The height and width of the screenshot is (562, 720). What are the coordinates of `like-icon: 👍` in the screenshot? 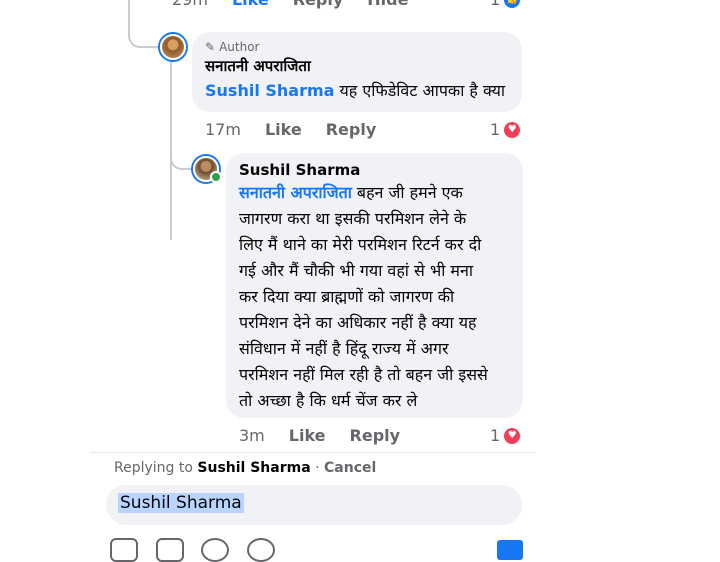 It's located at (512, 4).